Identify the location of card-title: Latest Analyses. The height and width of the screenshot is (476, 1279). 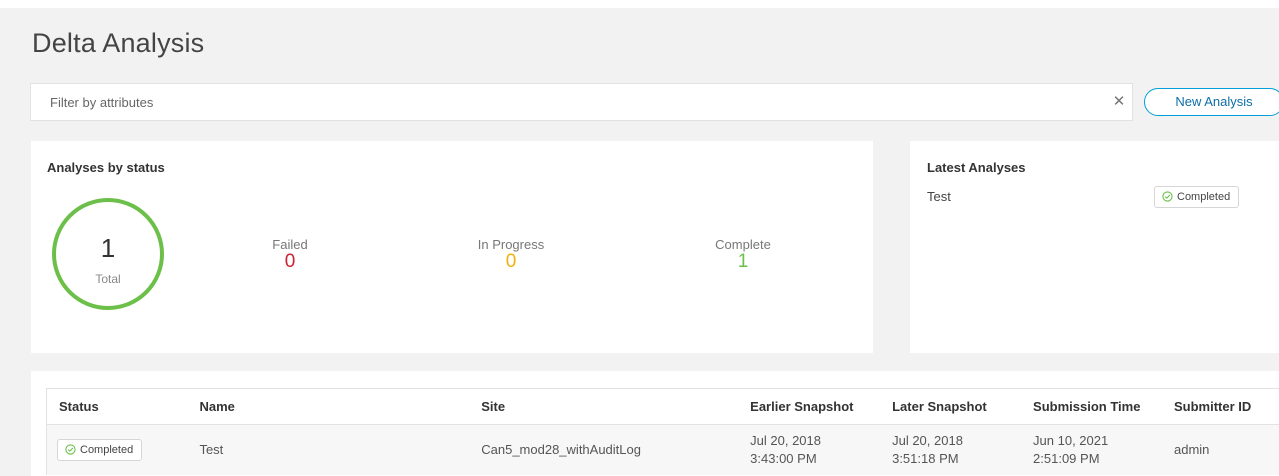
(976, 167).